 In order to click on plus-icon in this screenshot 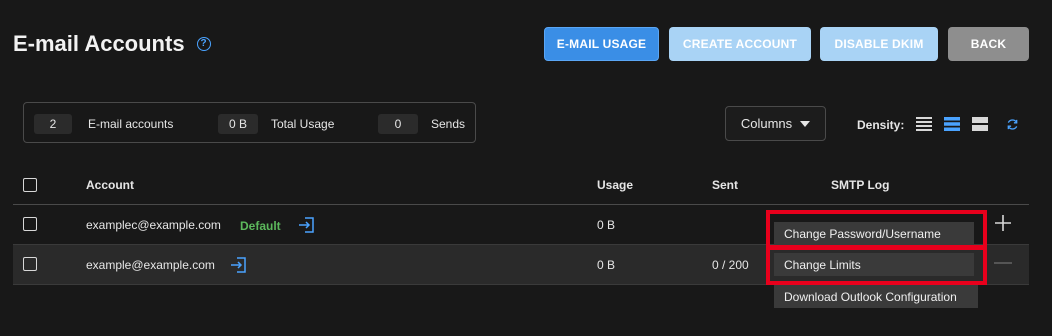, I will do `click(1003, 223)`.